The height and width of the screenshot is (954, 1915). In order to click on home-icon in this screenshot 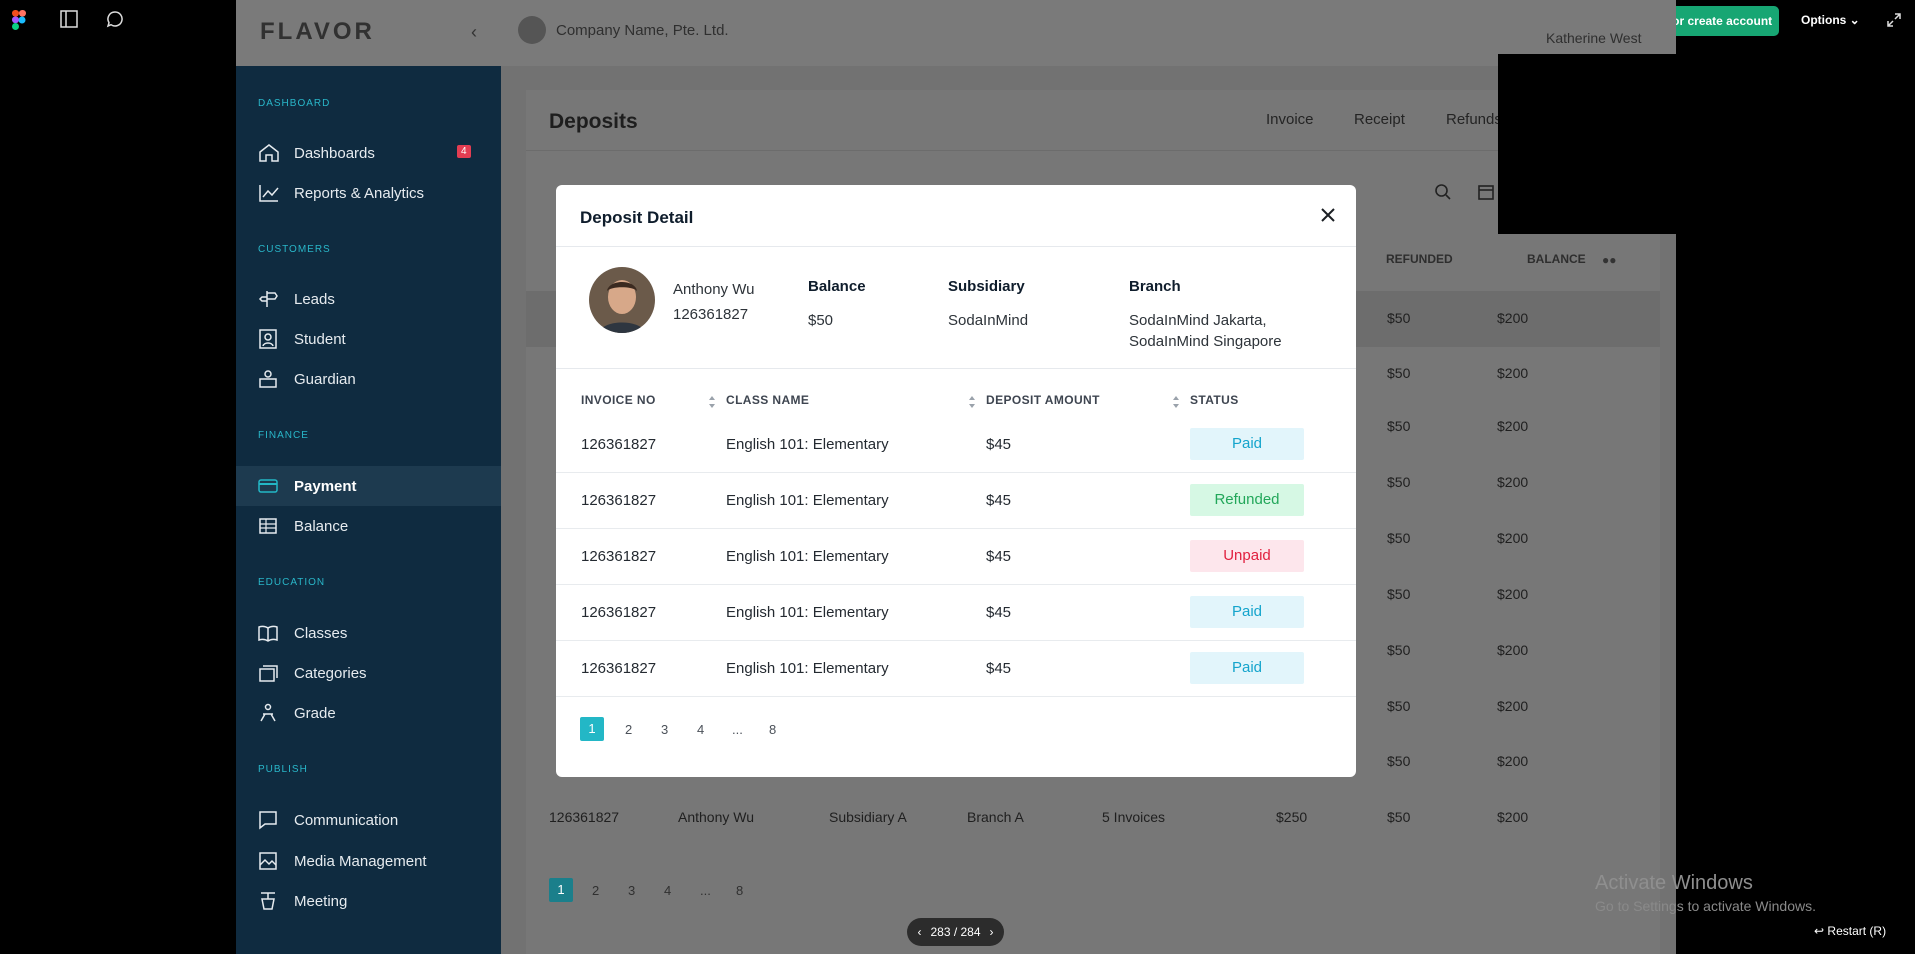, I will do `click(269, 153)`.